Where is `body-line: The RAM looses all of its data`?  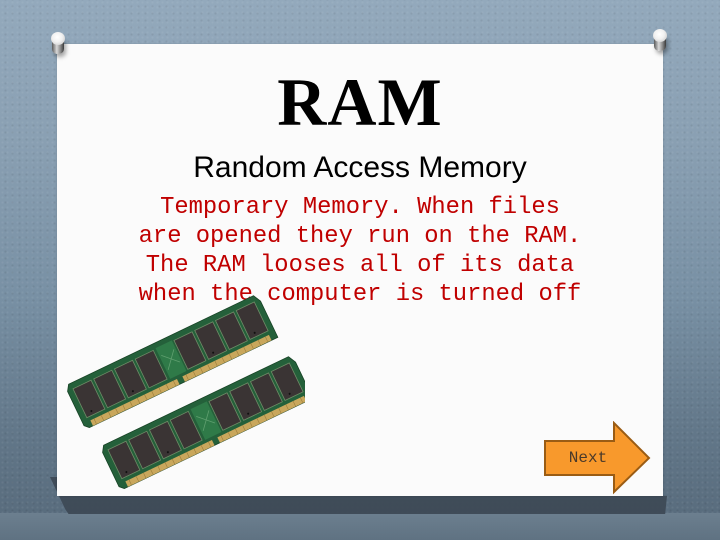 body-line: The RAM looses all of its data is located at coordinates (360, 265).